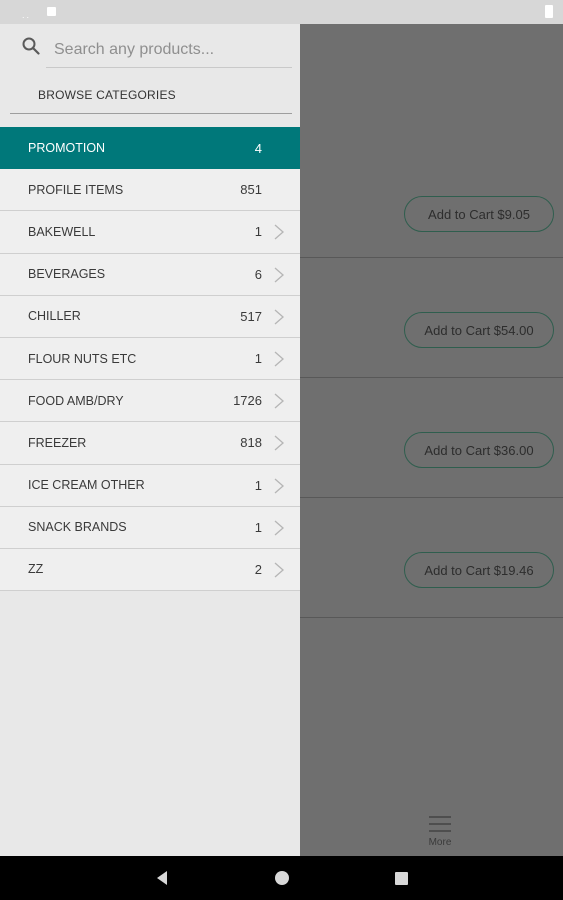 Image resolution: width=563 pixels, height=900 pixels. Describe the element at coordinates (57, 442) in the screenshot. I see `category-name: FREEZER` at that location.